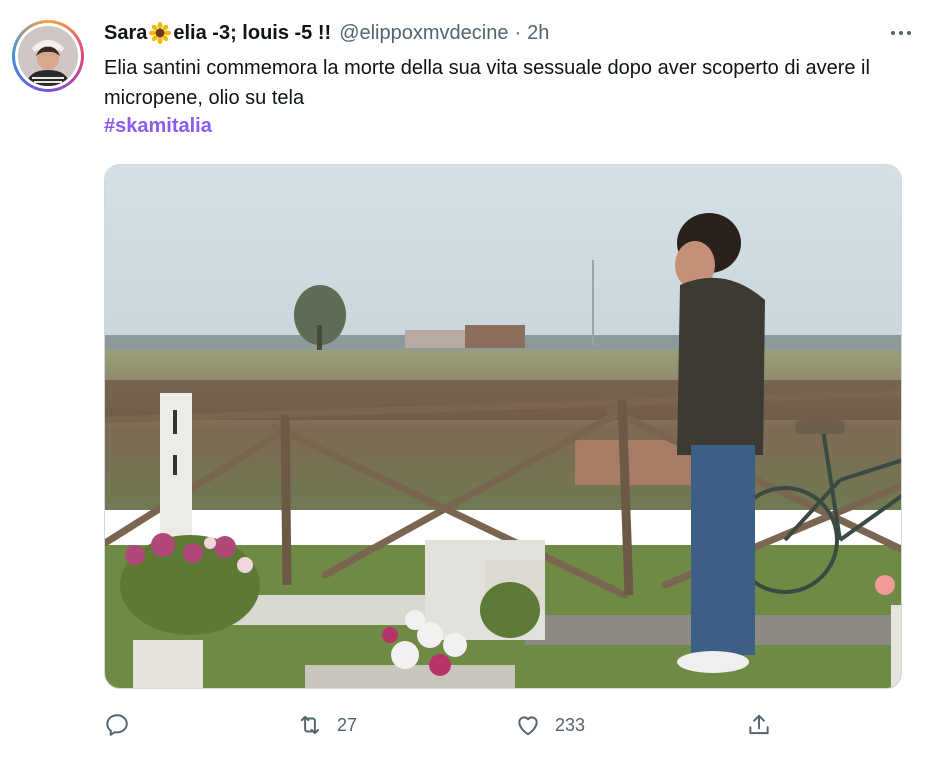  I want to click on retweet-button: 27, so click(327, 725).